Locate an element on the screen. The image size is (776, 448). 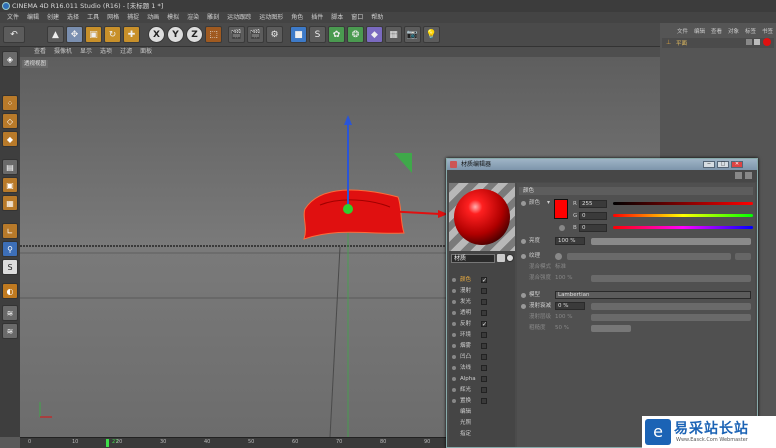
texture-field is located at coordinates (649, 256).